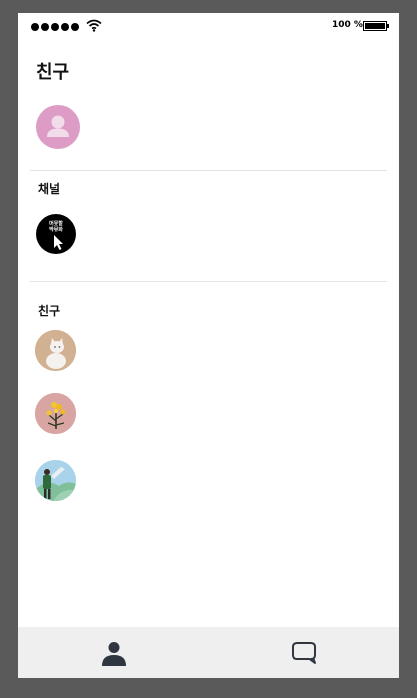 This screenshot has width=417, height=698. I want to click on flower-icon, so click(55, 413).